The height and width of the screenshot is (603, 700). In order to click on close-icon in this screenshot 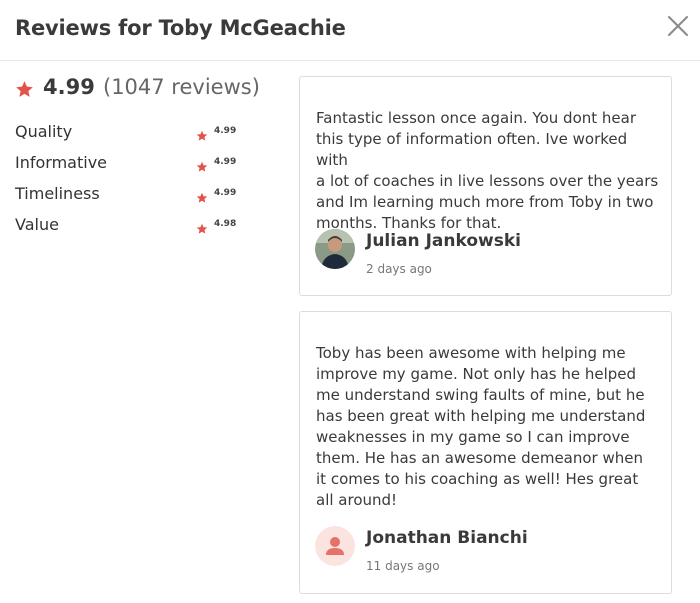, I will do `click(678, 26)`.